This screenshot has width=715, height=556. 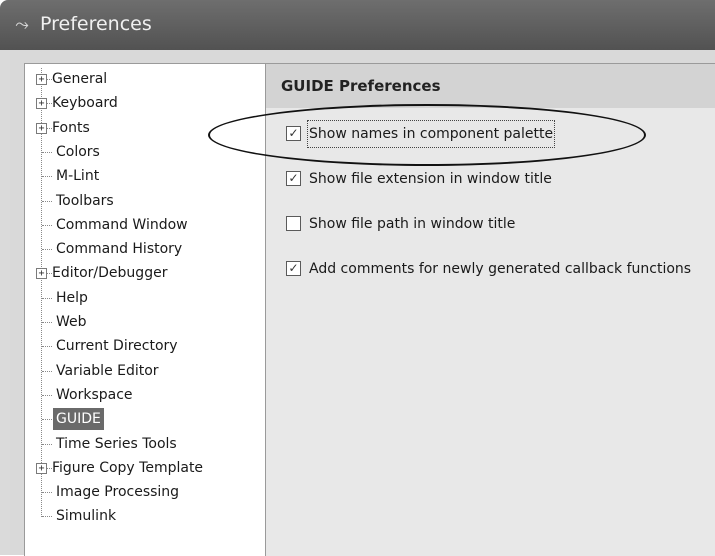 I want to click on tree-item-label: Fonts, so click(x=71, y=128).